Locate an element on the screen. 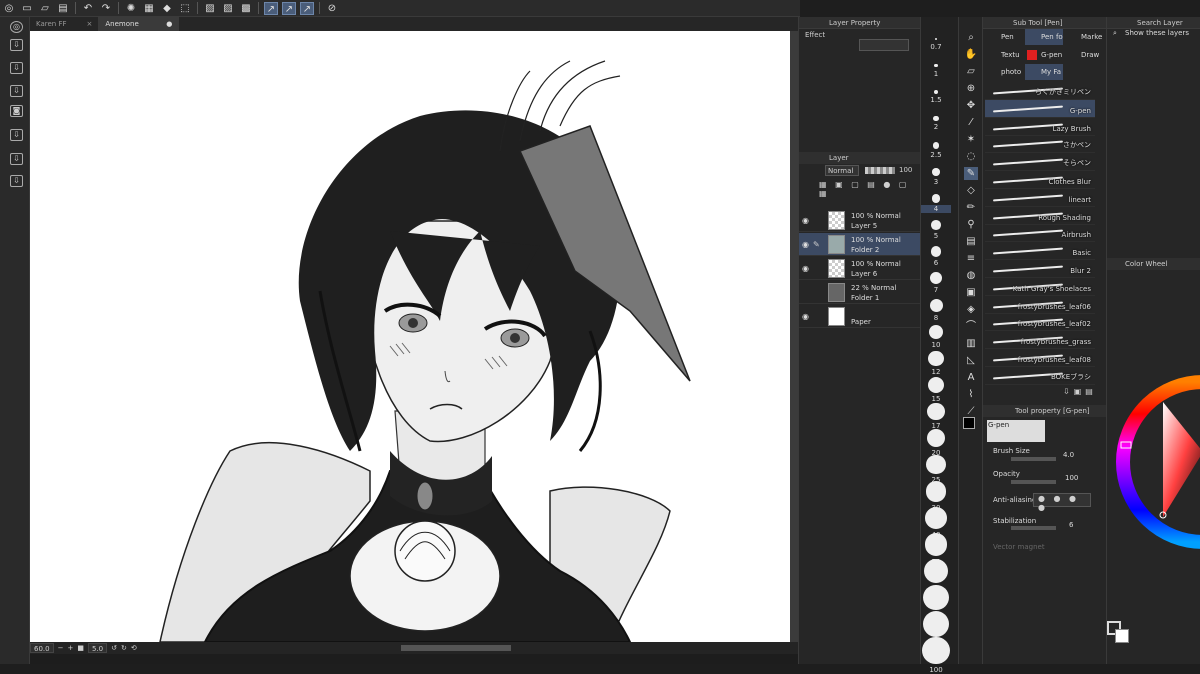  brush-item: Basic is located at coordinates (1040, 251).